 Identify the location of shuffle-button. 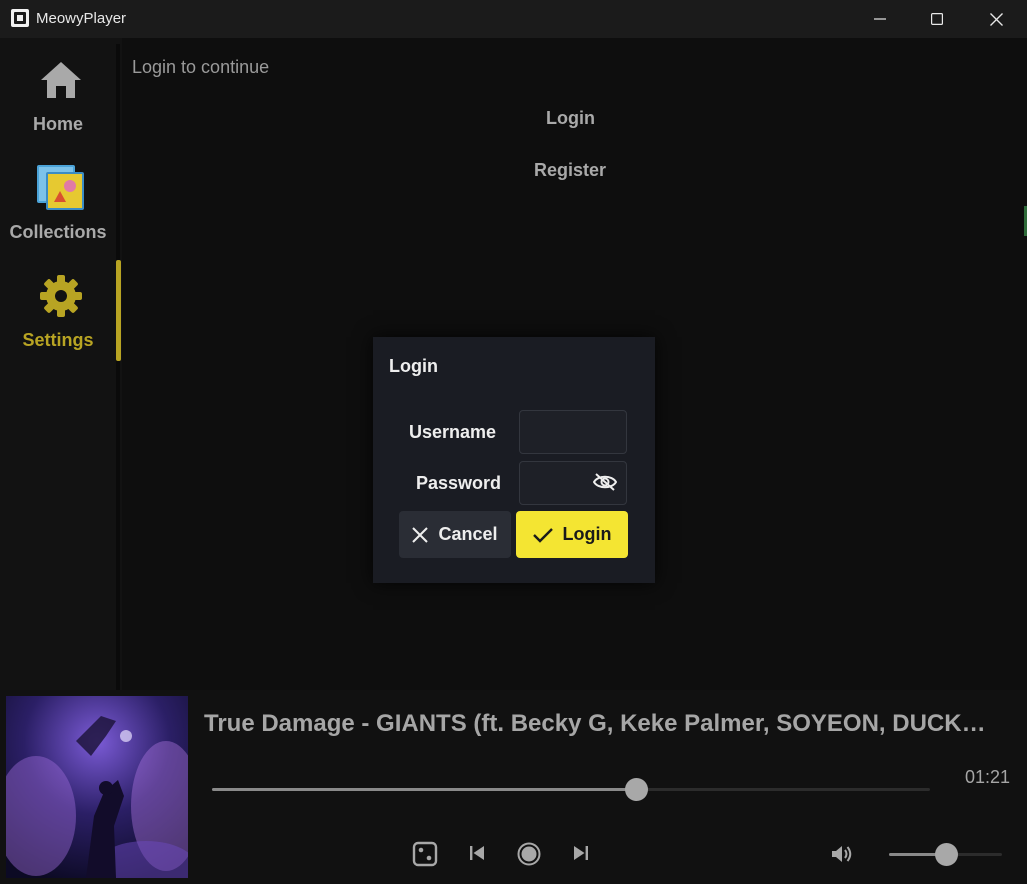
(425, 854).